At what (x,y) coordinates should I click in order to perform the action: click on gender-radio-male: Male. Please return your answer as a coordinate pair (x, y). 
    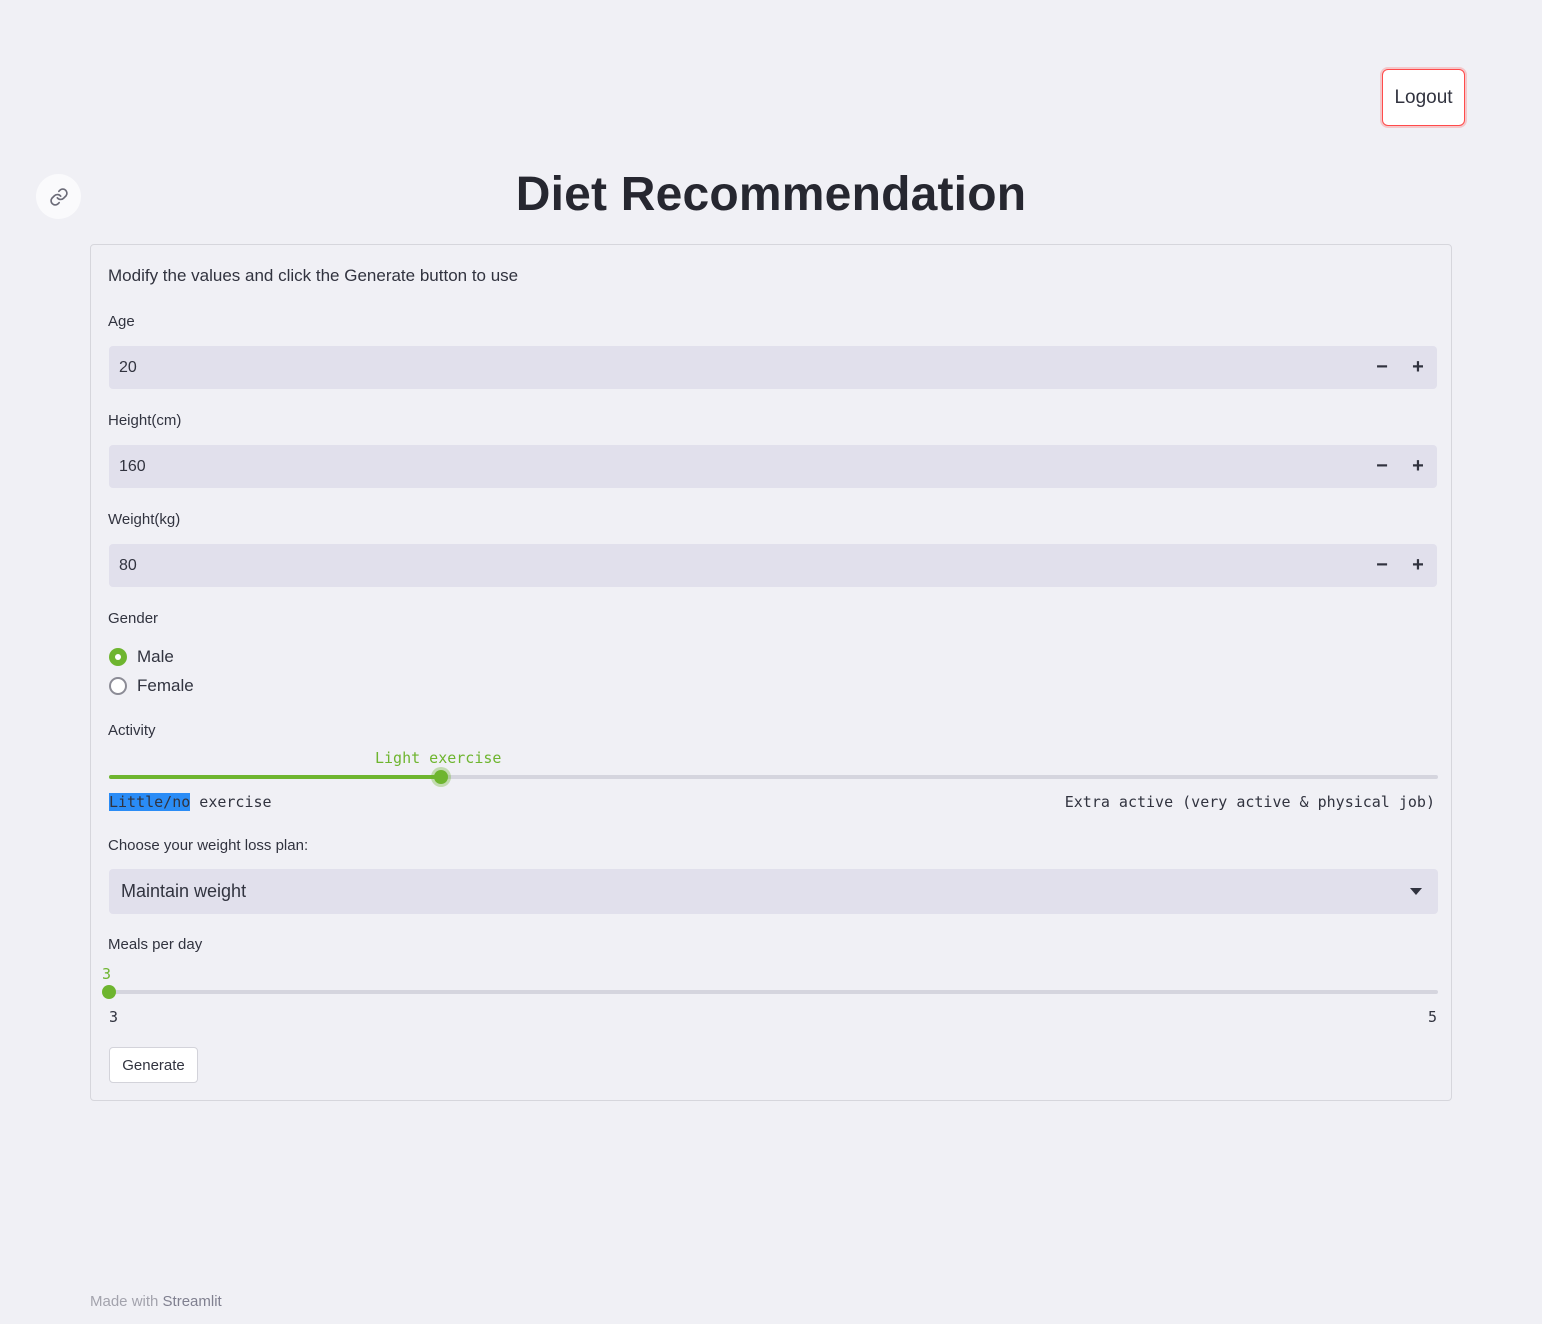
    Looking at the image, I should click on (141, 657).